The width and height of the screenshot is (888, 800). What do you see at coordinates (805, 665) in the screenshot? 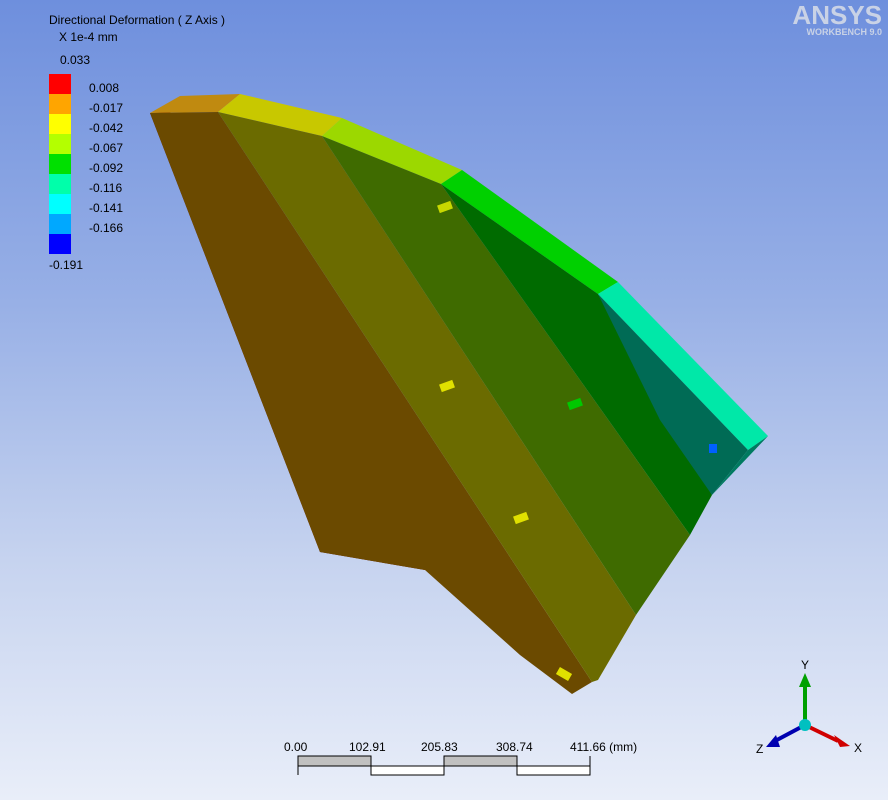
I see `y-axis-label: Y` at bounding box center [805, 665].